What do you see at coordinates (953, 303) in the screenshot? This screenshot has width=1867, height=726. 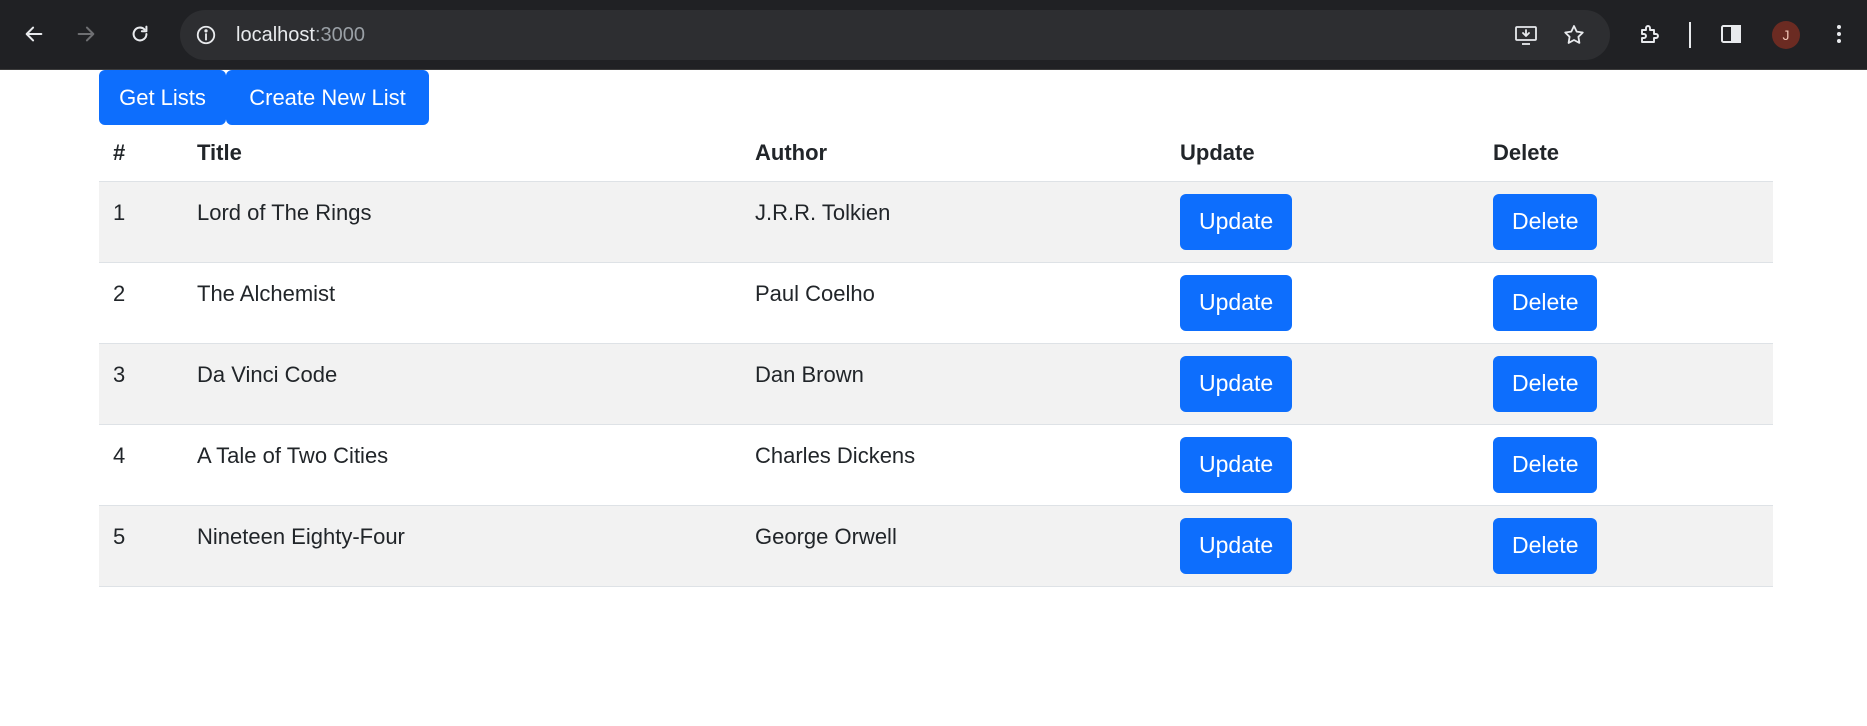 I see `cell-author: Paul Coelho` at bounding box center [953, 303].